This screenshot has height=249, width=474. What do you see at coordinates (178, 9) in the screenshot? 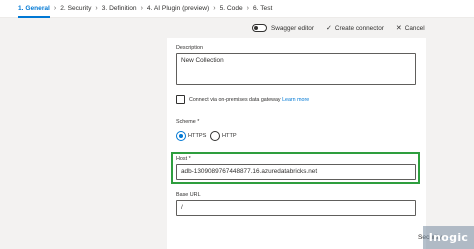
I see `step-ai-plugin: 4. AI Plugin (preview)` at bounding box center [178, 9].